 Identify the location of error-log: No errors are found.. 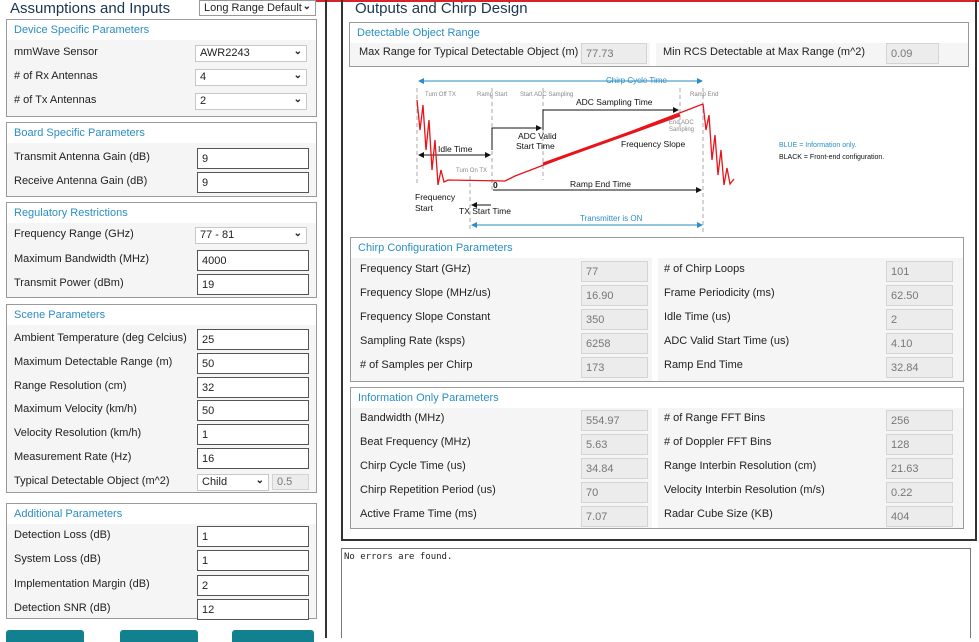
(656, 593).